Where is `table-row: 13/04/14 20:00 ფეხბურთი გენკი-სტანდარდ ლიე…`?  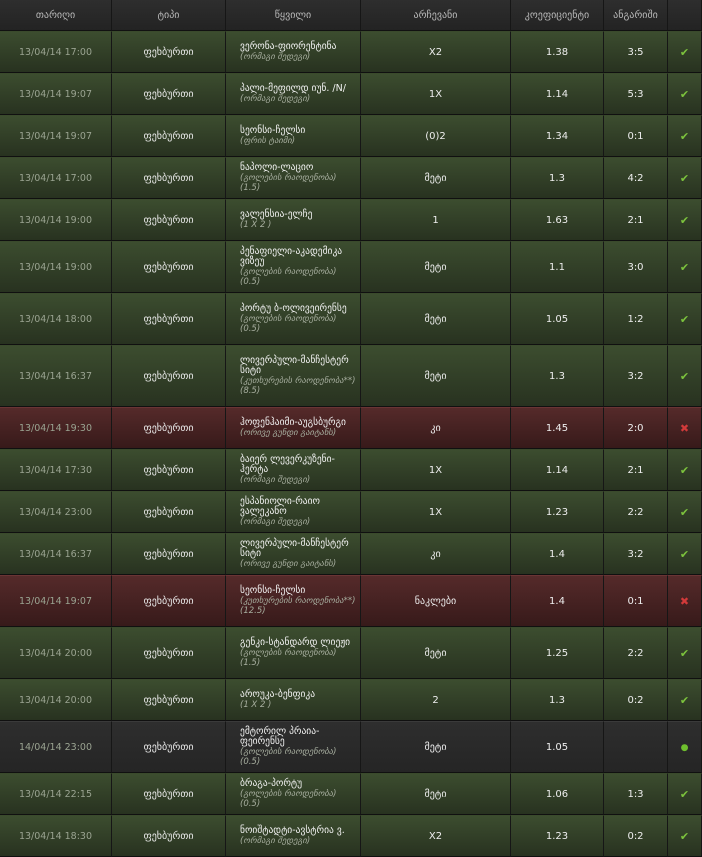 table-row: 13/04/14 20:00 ფეხბურთი გენკი-სტანდარდ ლიე… is located at coordinates (351, 653).